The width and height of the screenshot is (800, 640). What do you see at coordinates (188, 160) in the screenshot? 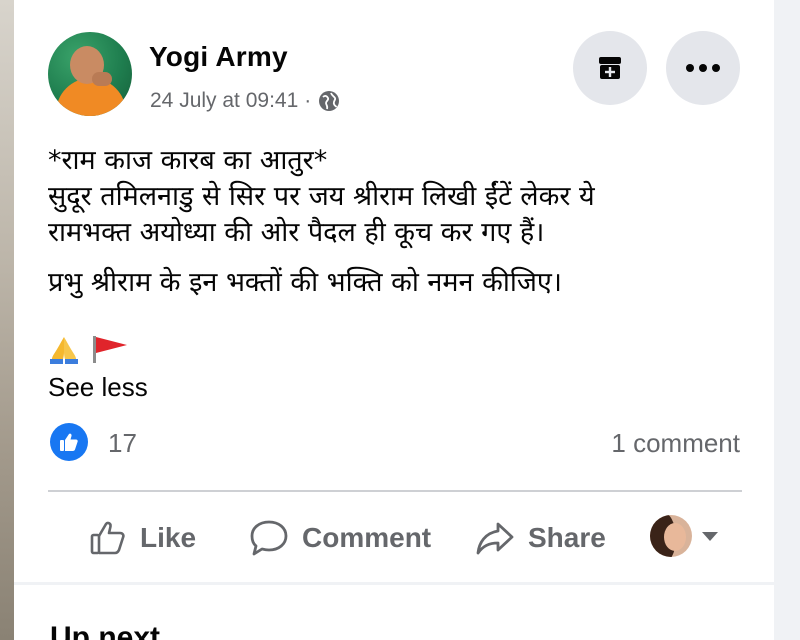
I see `post-text-line: *राम काज कारब का आतुर*` at bounding box center [188, 160].